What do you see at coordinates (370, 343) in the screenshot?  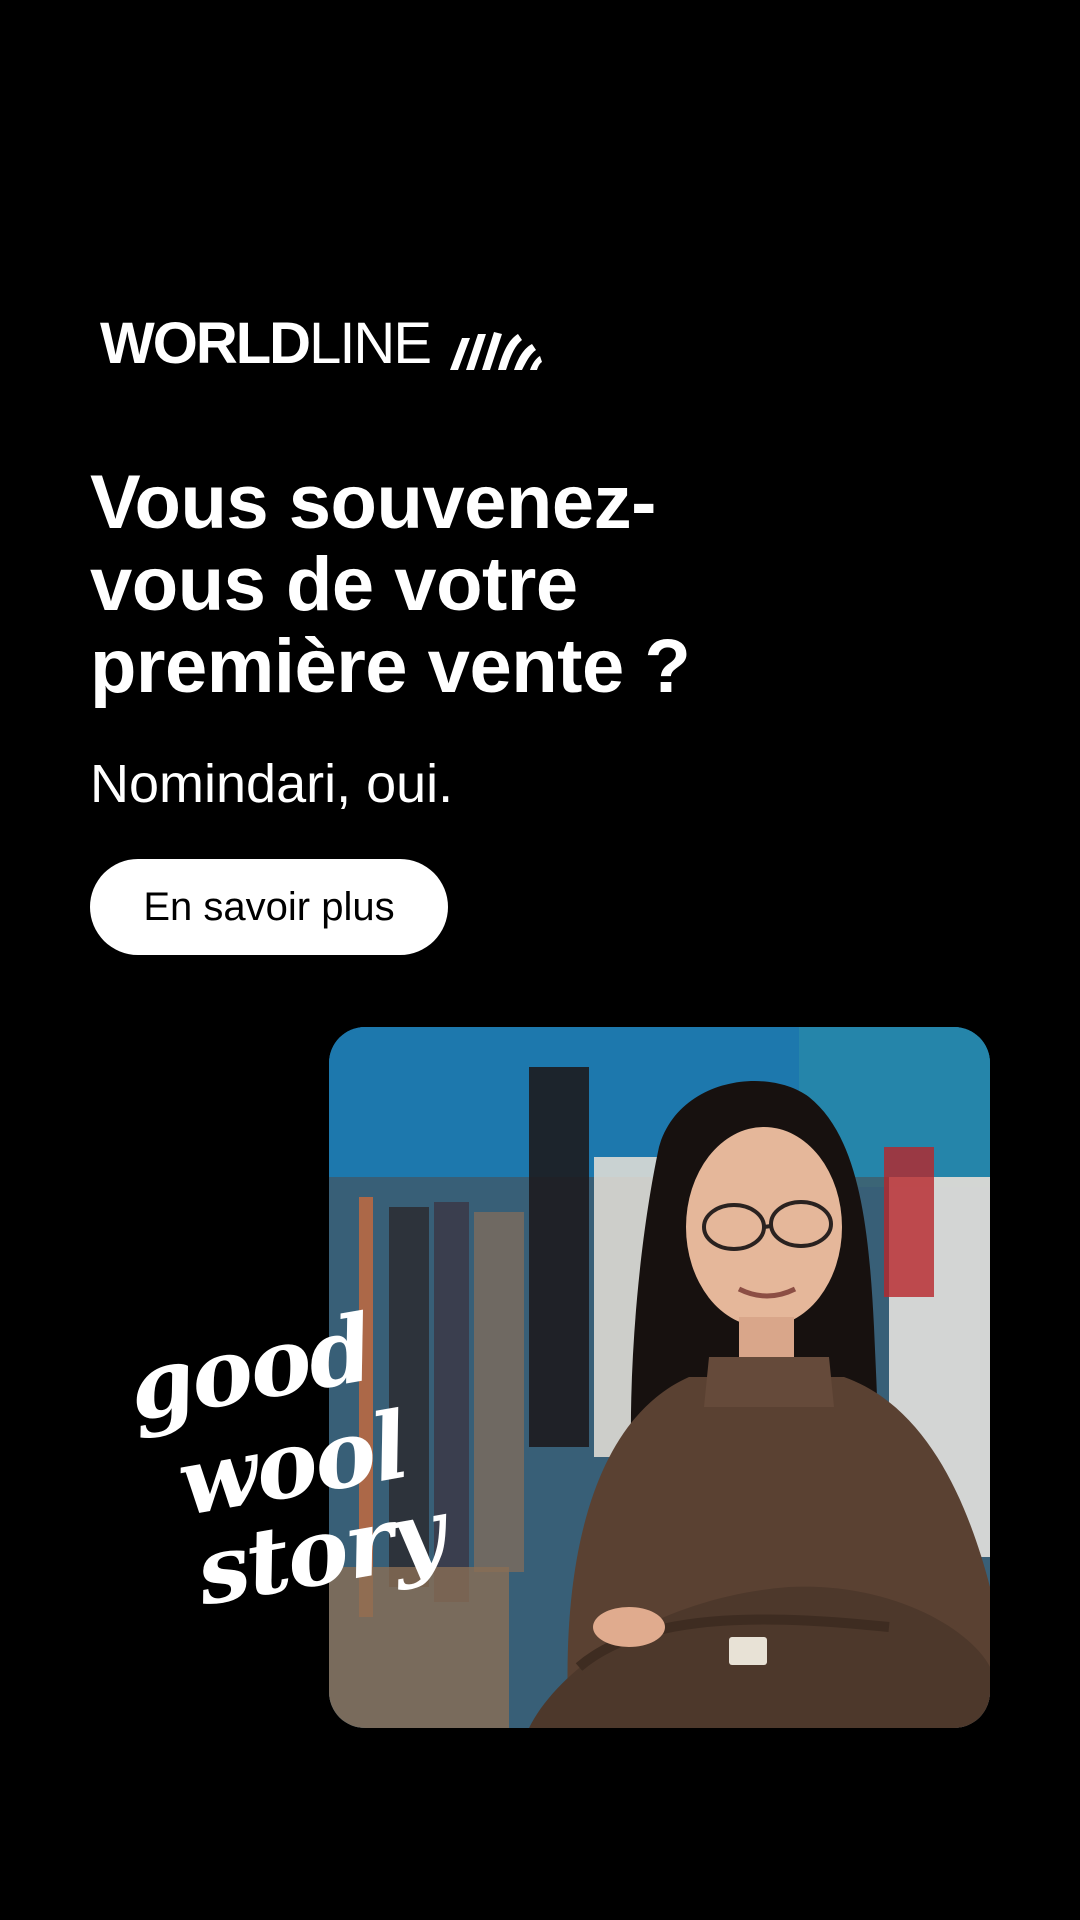 I see `logo-text-line: LINE` at bounding box center [370, 343].